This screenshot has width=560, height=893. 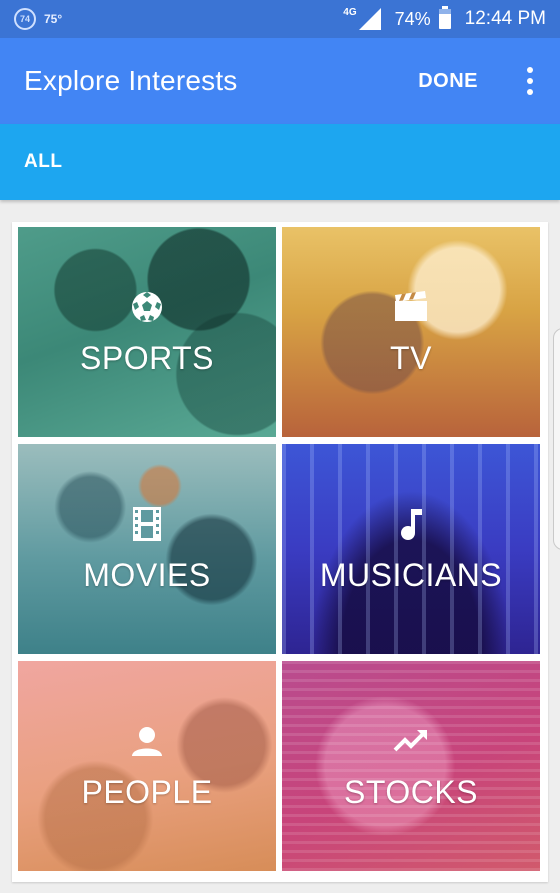 I want to click on tile-label: MOVIES, so click(x=147, y=574).